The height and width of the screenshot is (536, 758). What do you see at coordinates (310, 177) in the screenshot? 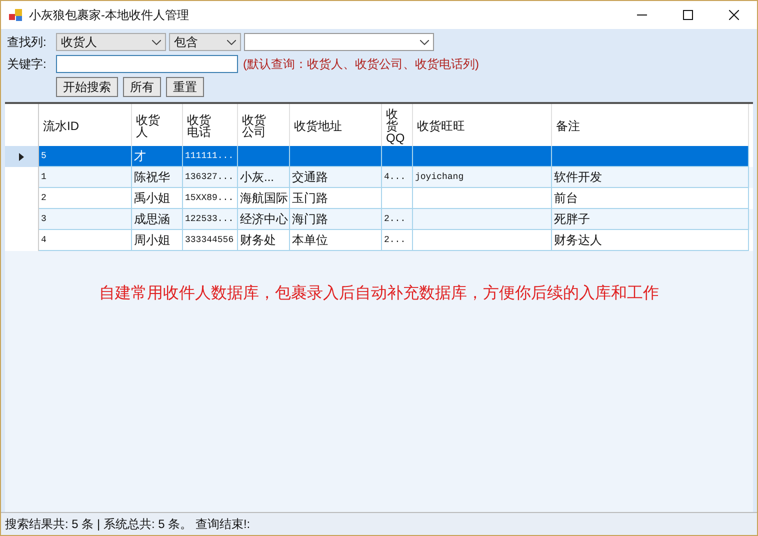
I see `table-cell: 交通路` at bounding box center [310, 177].